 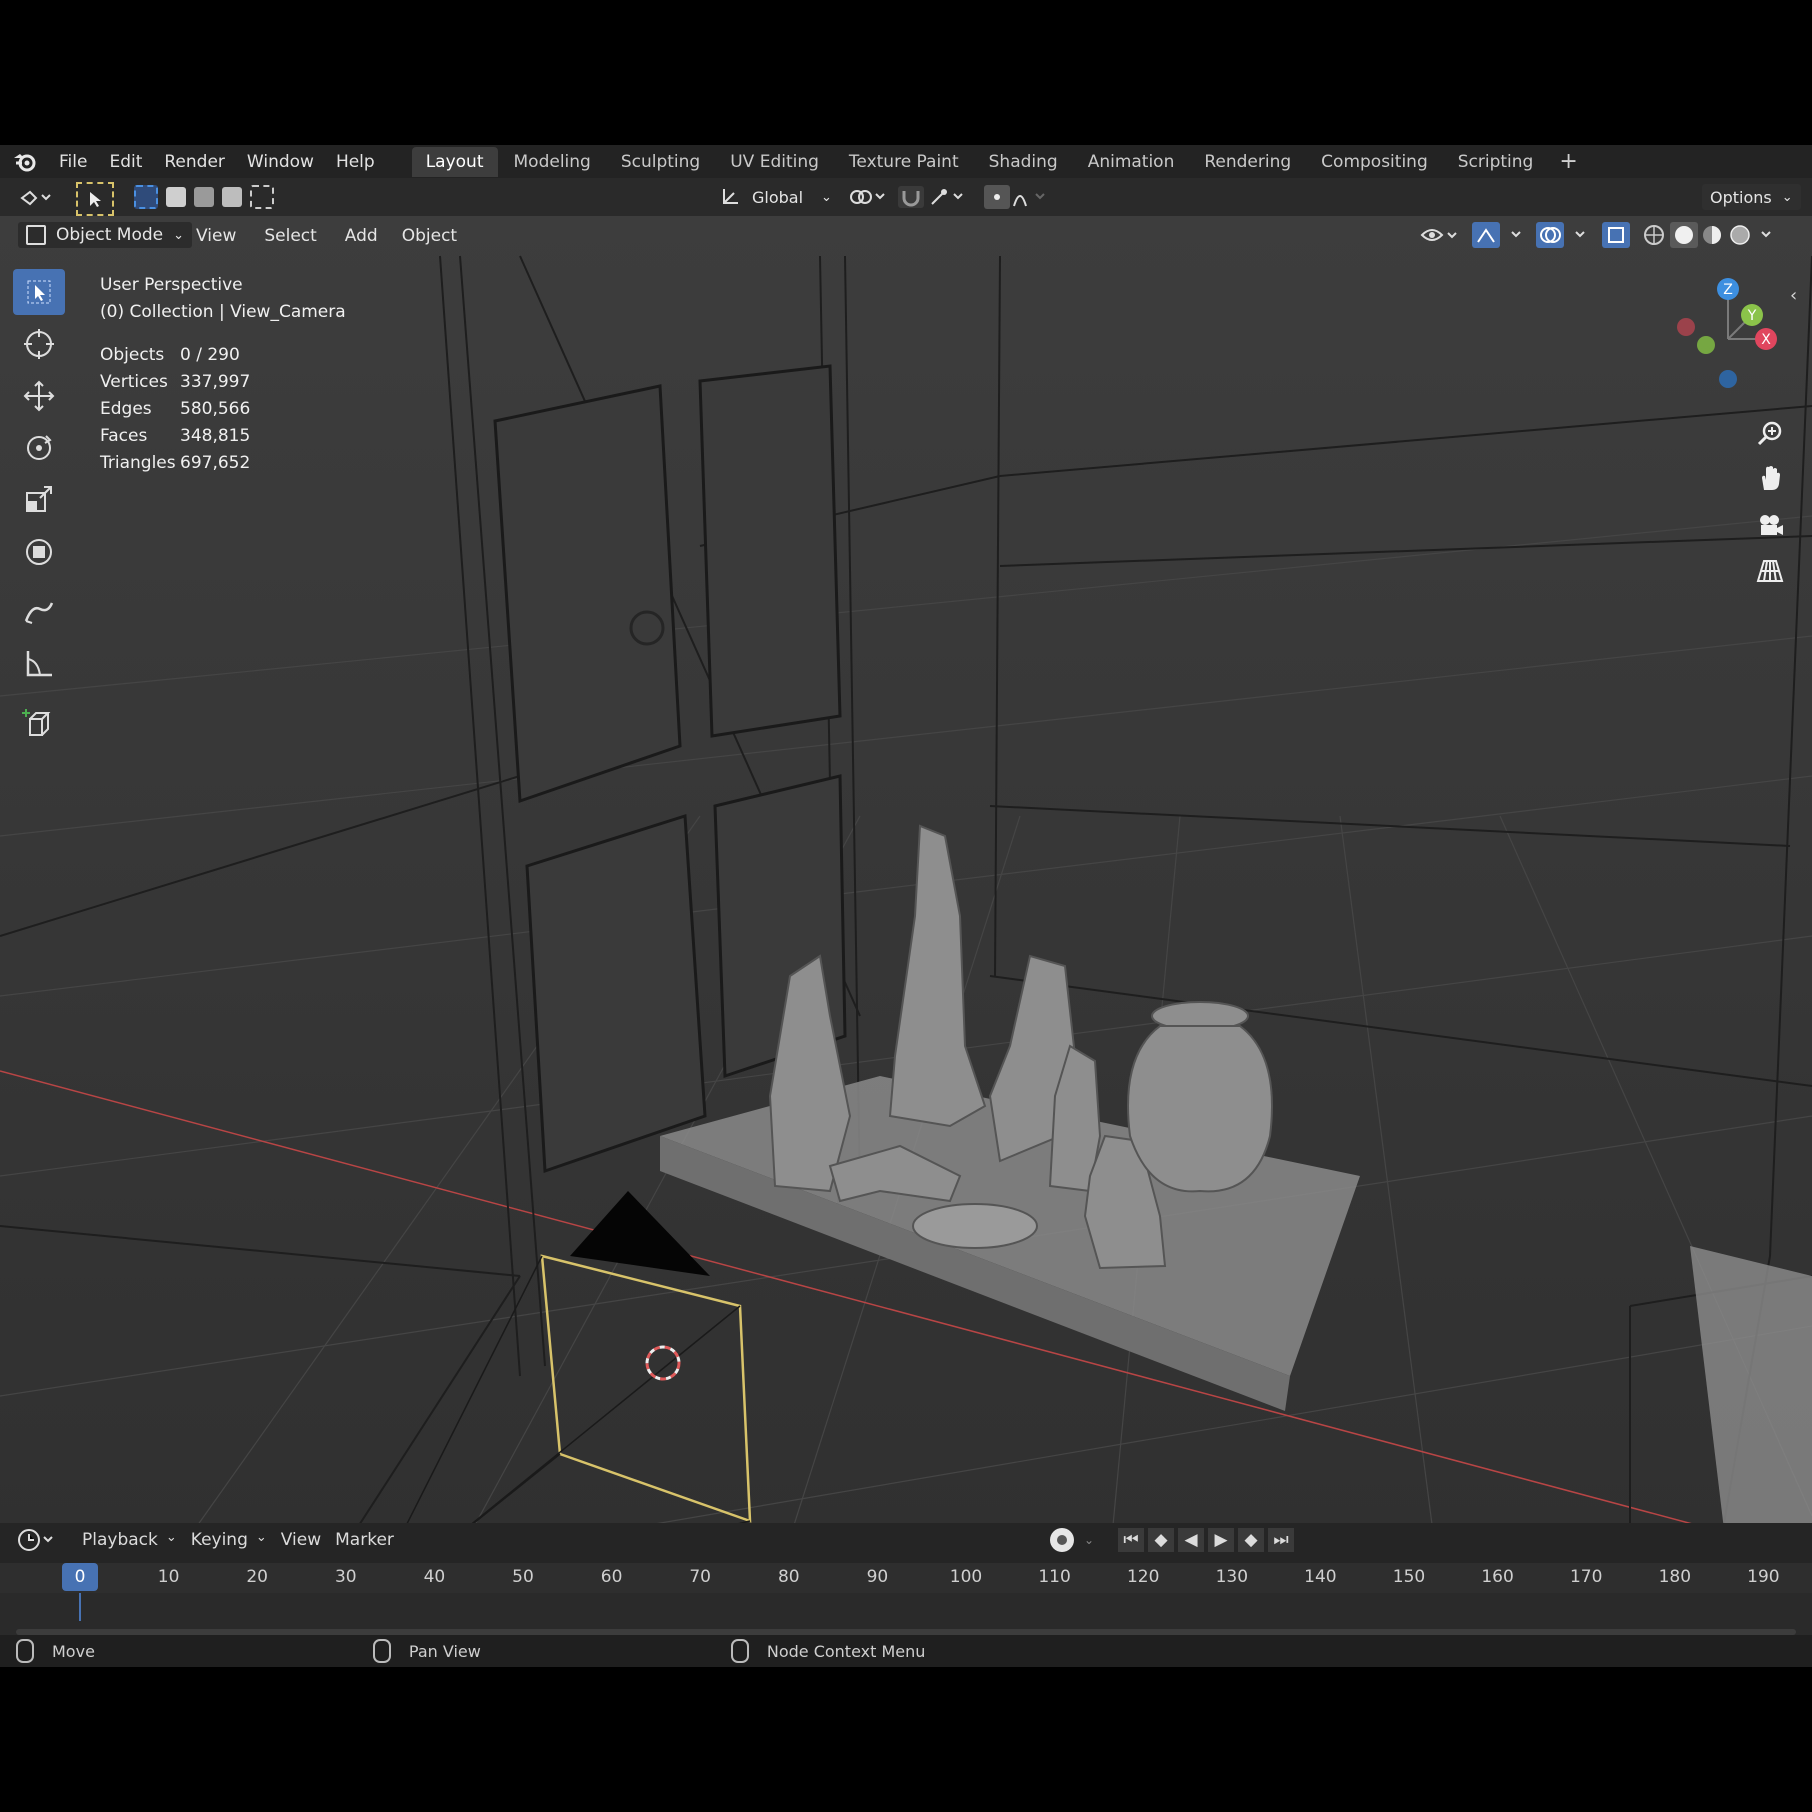 What do you see at coordinates (1751, 197) in the screenshot?
I see `options-dropdown: Options ⌄` at bounding box center [1751, 197].